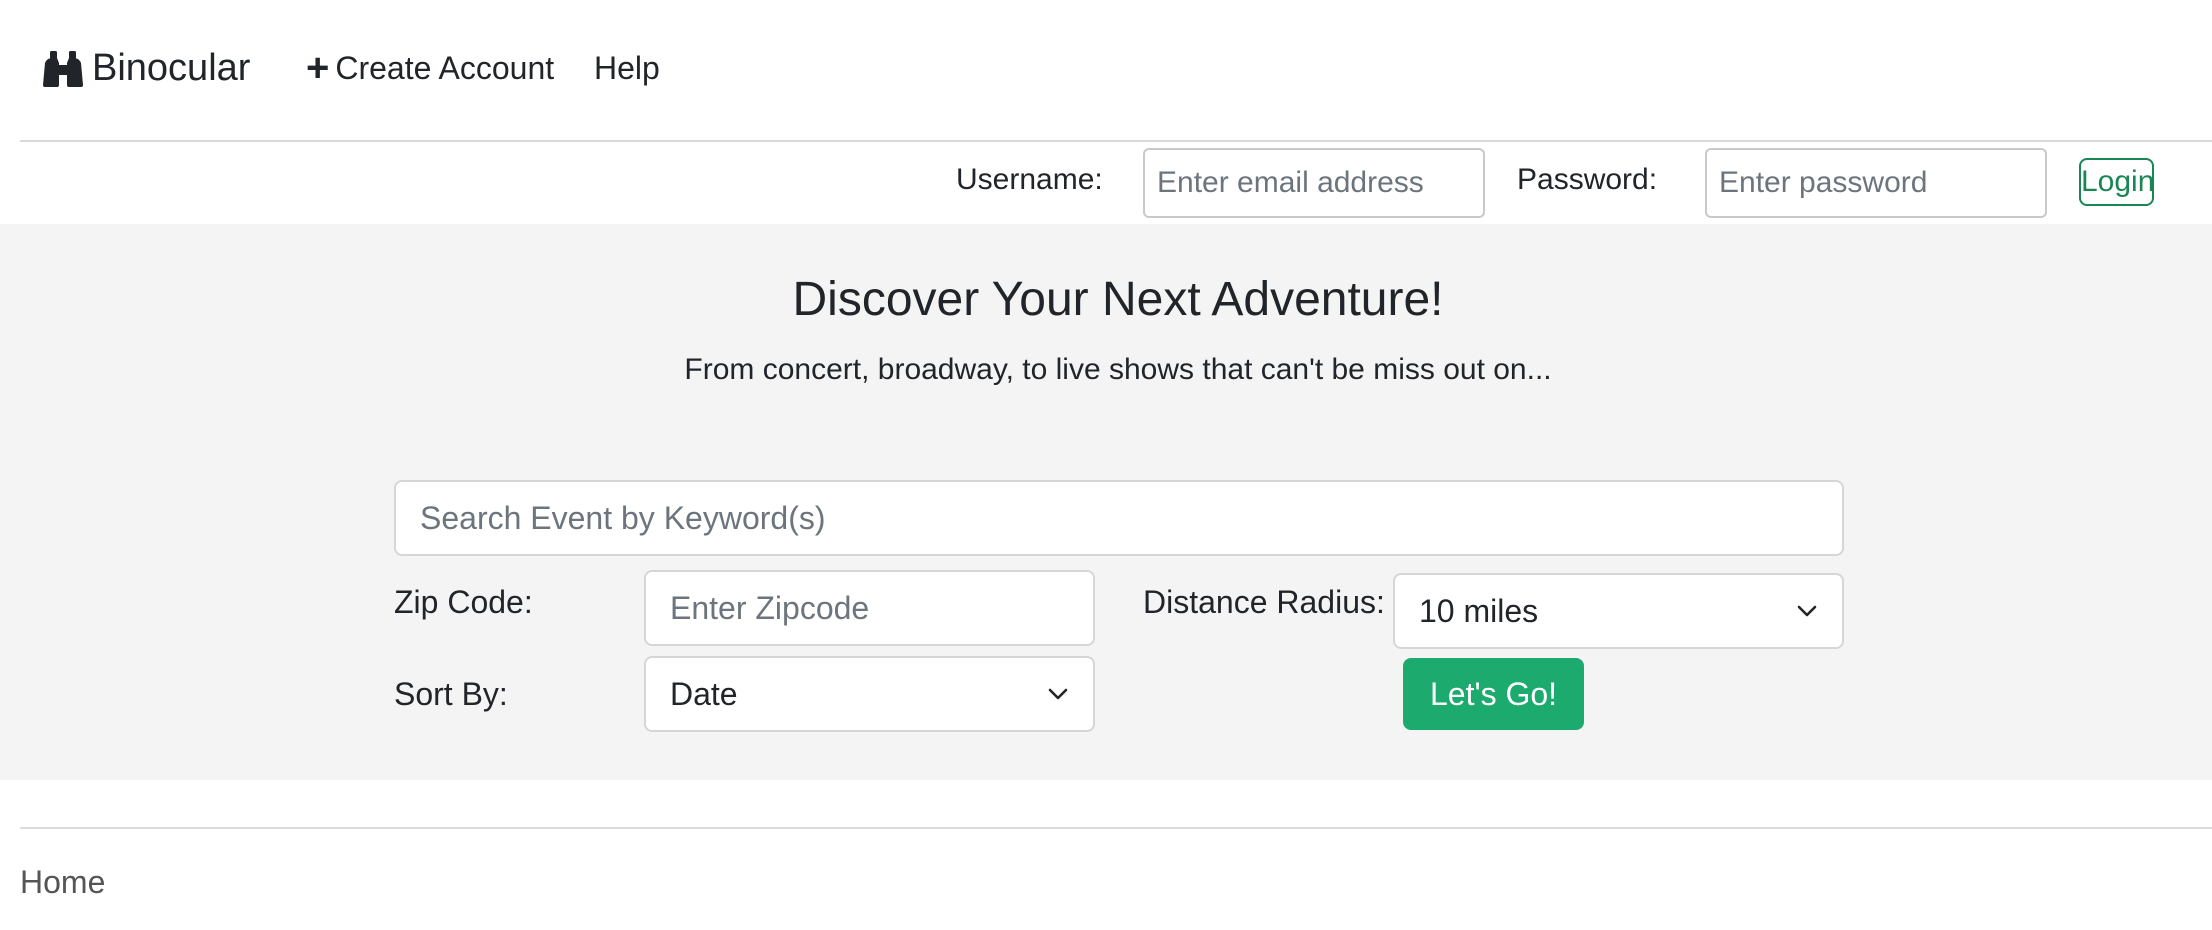 The width and height of the screenshot is (2212, 930). I want to click on hero-title: Discover Your Next Adventure!, so click(1118, 299).